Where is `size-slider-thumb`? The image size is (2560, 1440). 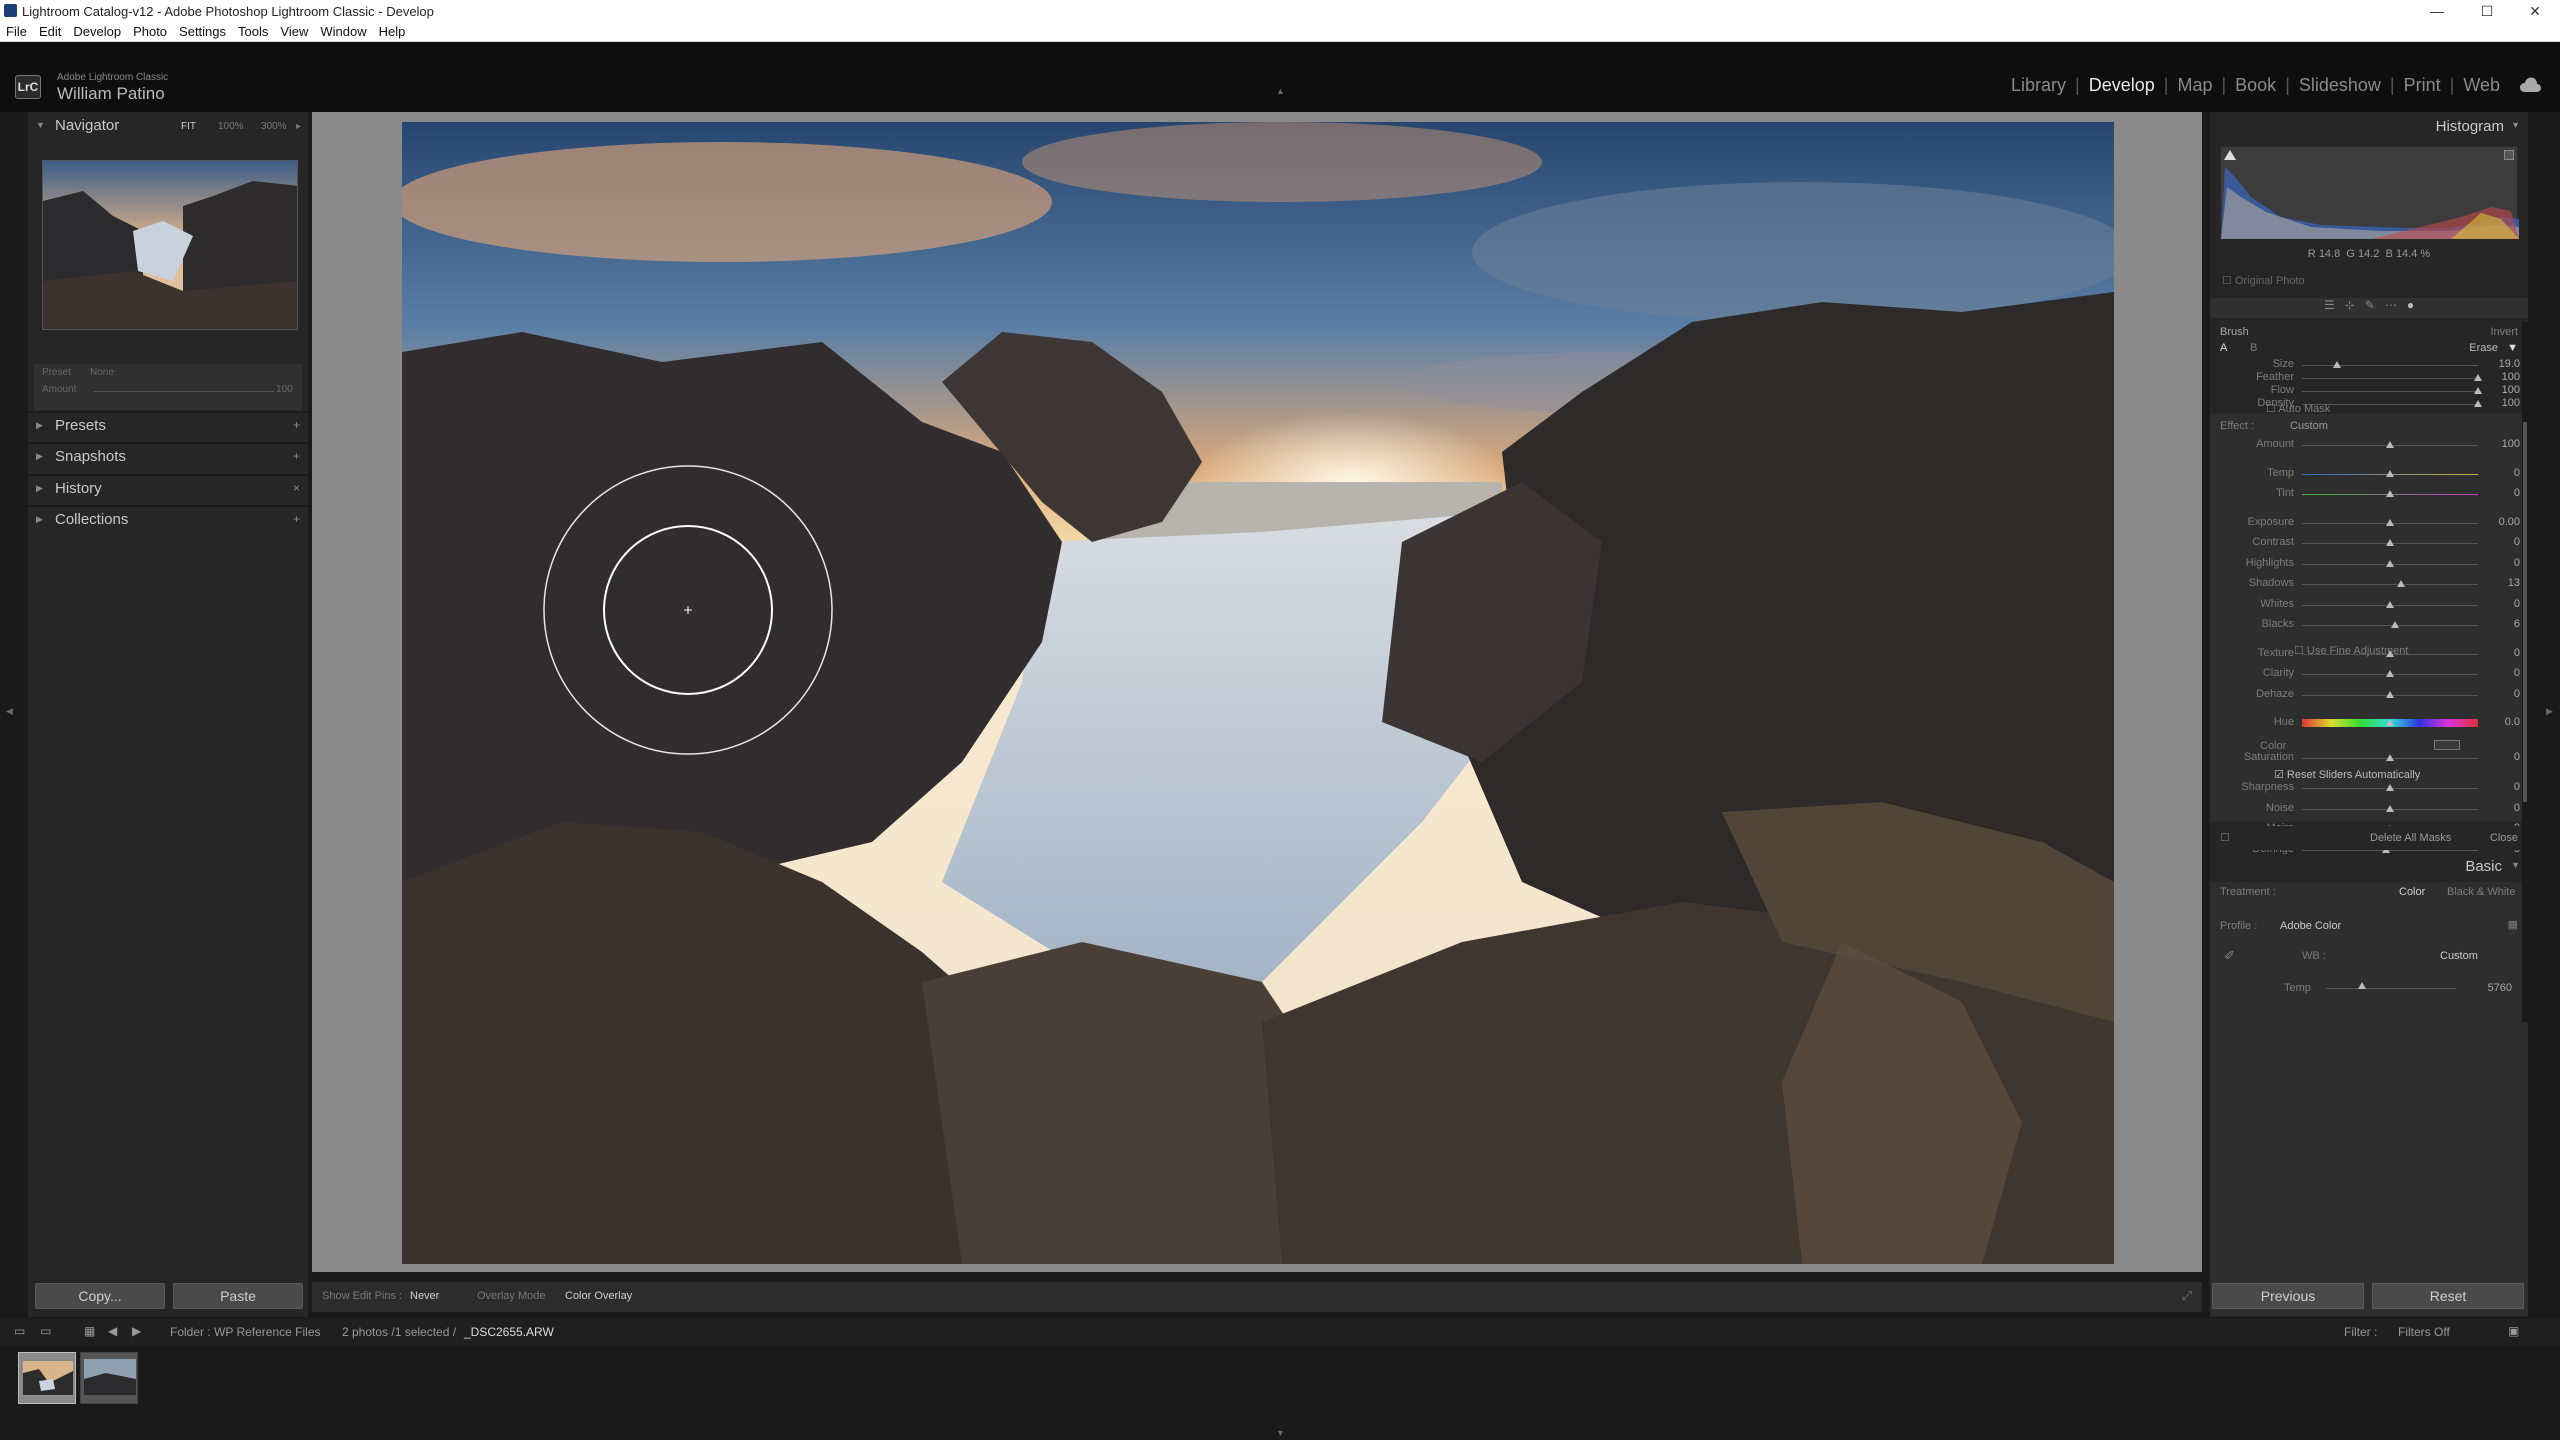
size-slider-thumb is located at coordinates (2337, 364).